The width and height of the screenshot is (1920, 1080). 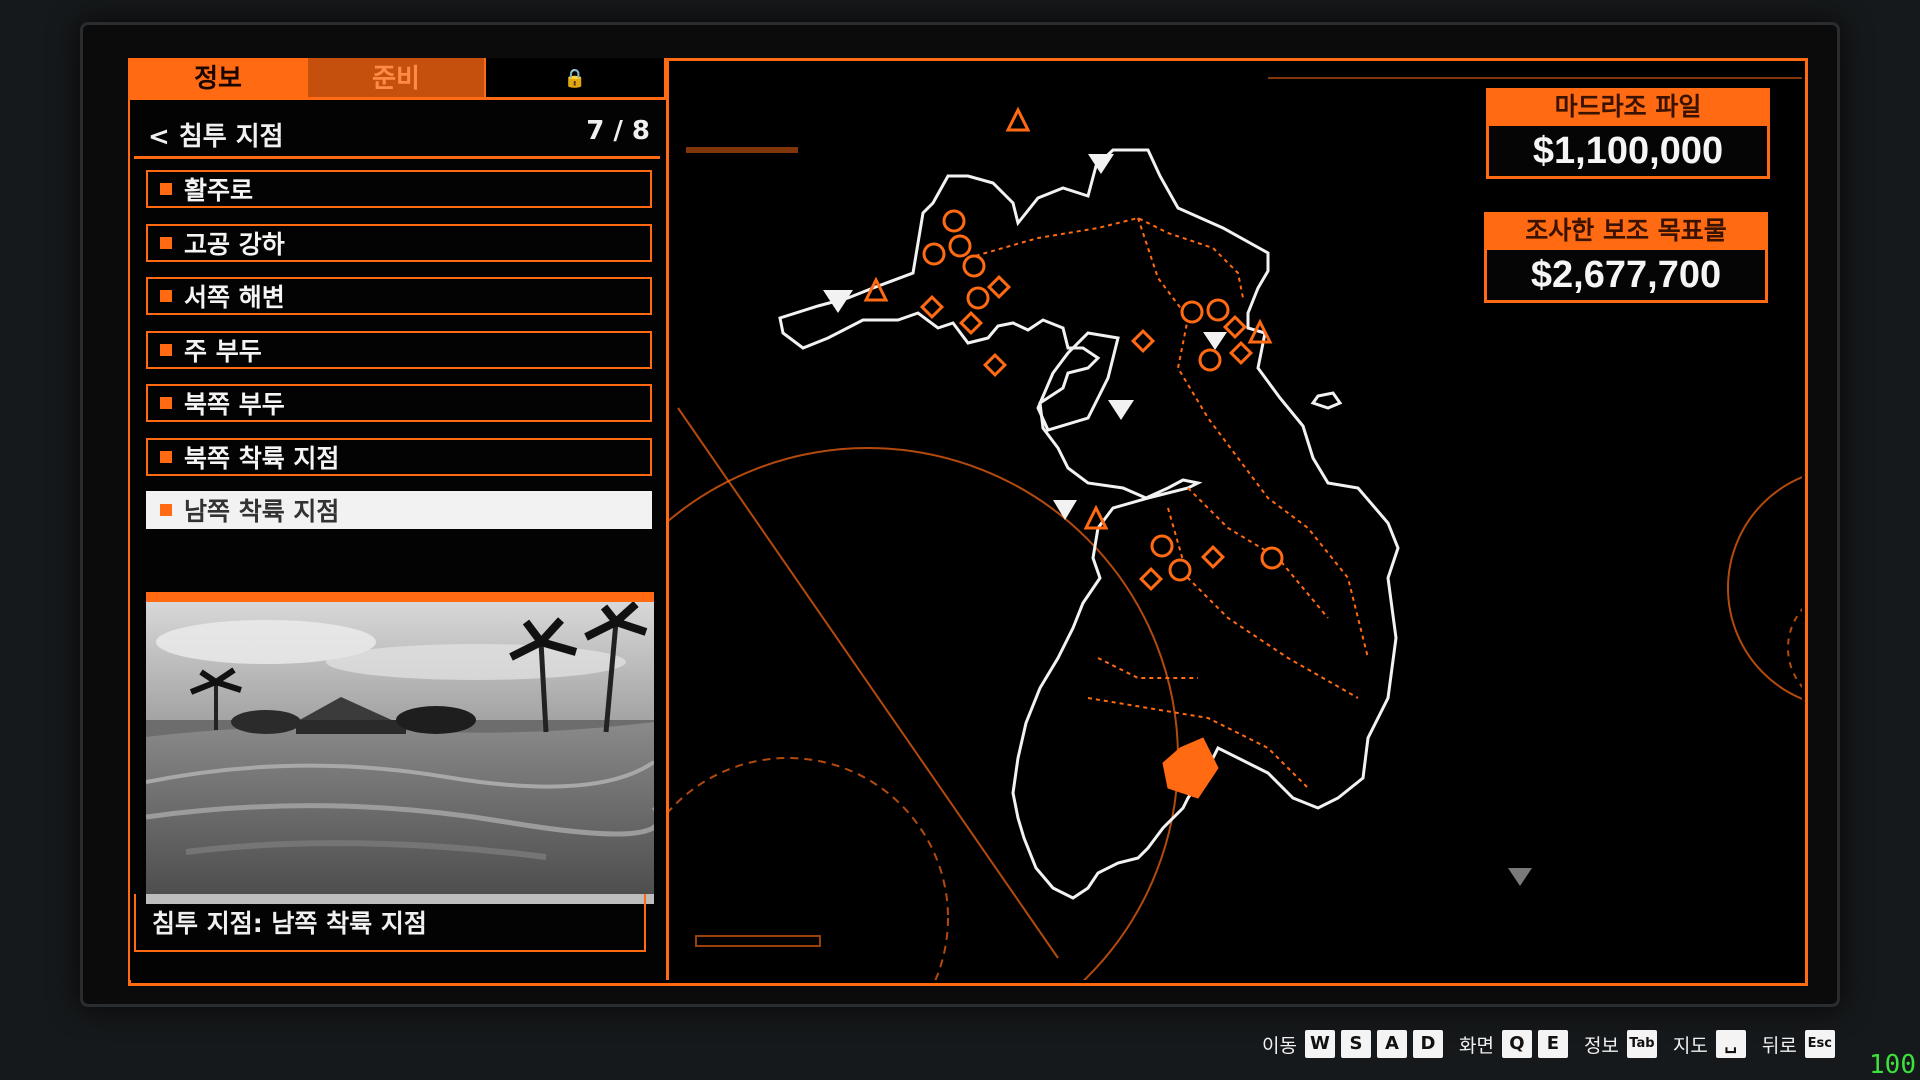 What do you see at coordinates (1427, 1044) in the screenshot?
I see `key-d: D` at bounding box center [1427, 1044].